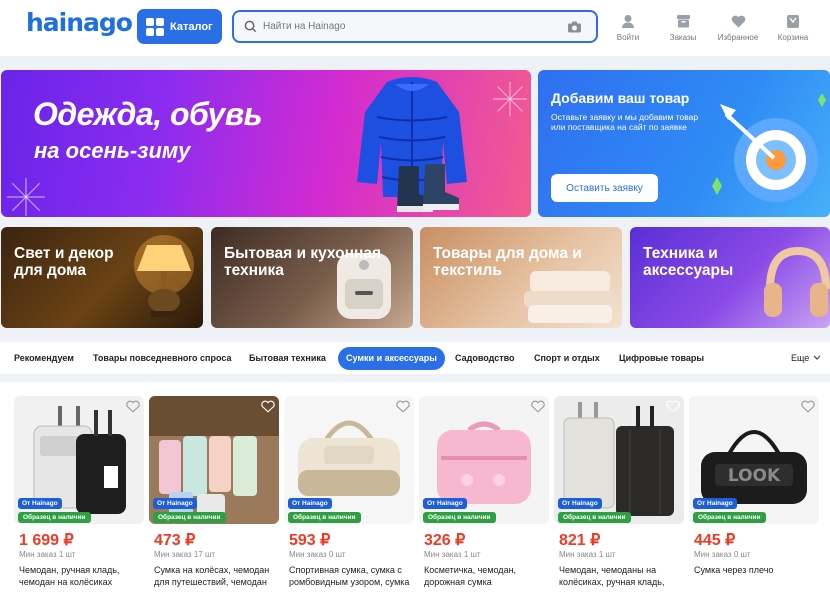  I want to click on nav-cart-label: Корзина, so click(793, 37).